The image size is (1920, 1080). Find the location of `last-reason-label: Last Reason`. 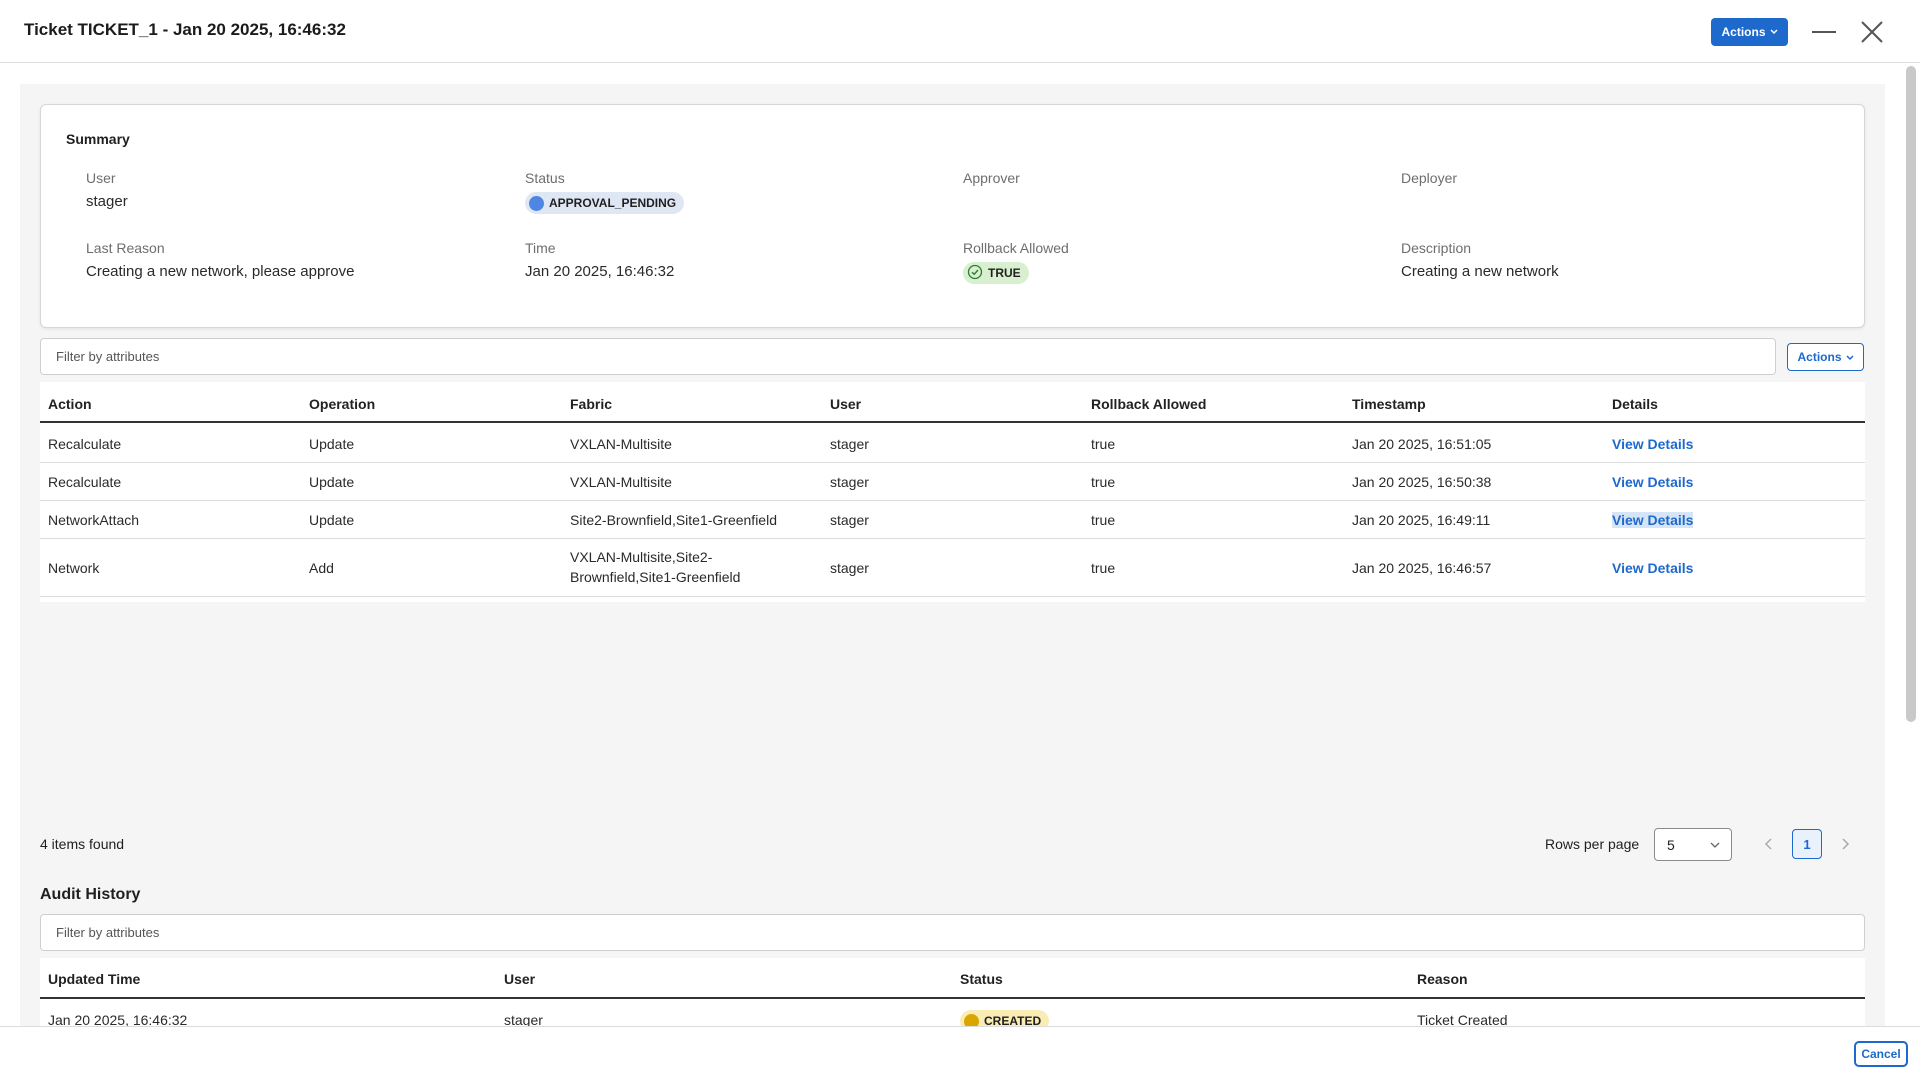

last-reason-label: Last Reason is located at coordinates (125, 248).